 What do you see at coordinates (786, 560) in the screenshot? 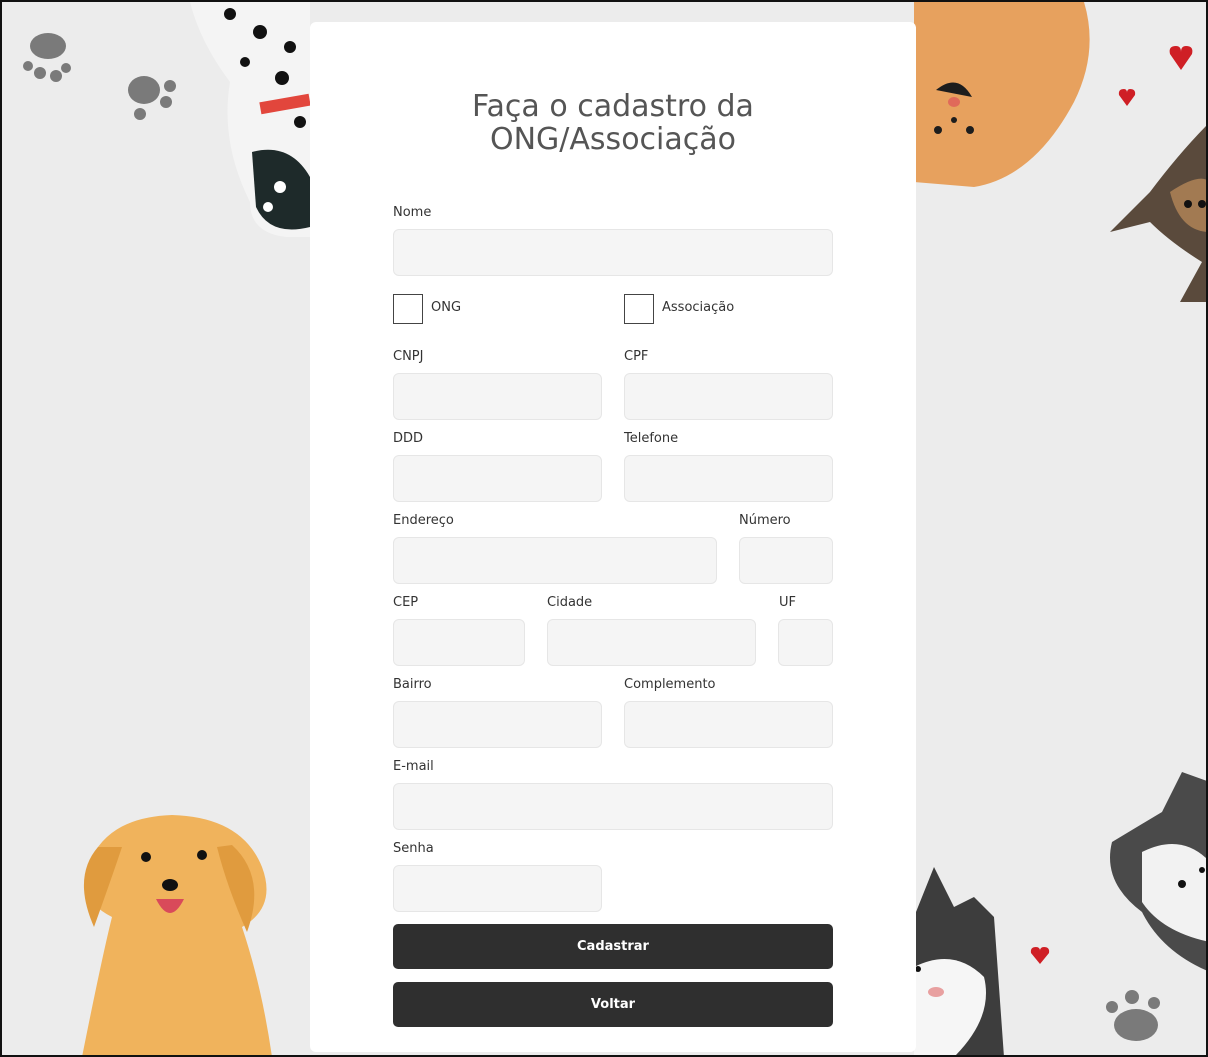
I see `numero-input` at bounding box center [786, 560].